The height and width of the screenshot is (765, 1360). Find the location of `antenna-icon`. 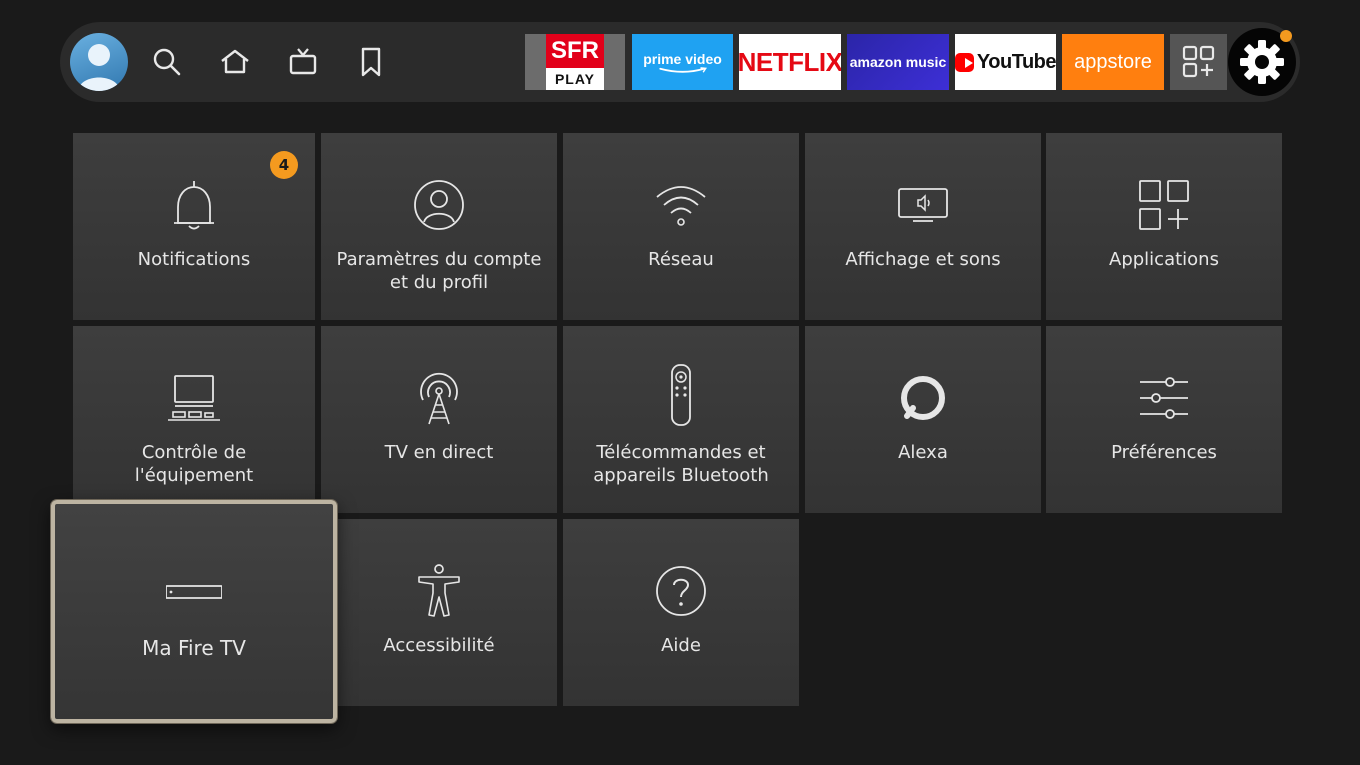

antenna-icon is located at coordinates (439, 398).